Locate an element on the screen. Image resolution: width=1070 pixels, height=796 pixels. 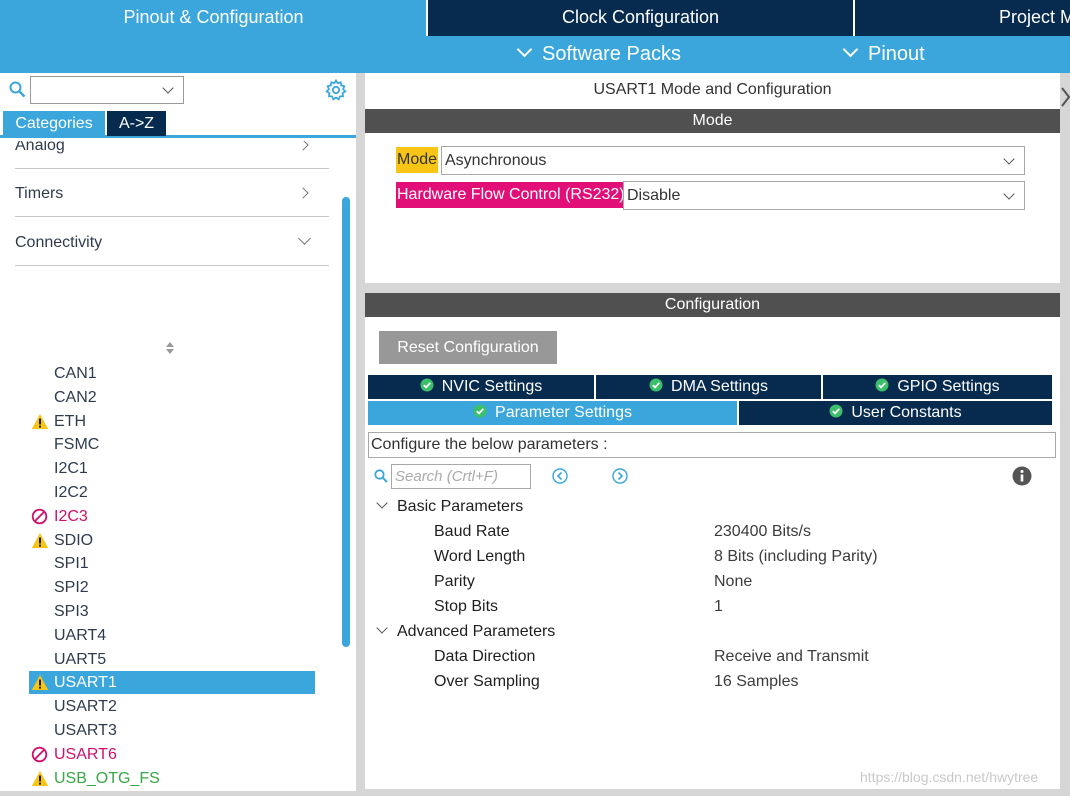
peripheral-item: SPI2 is located at coordinates (172, 587).